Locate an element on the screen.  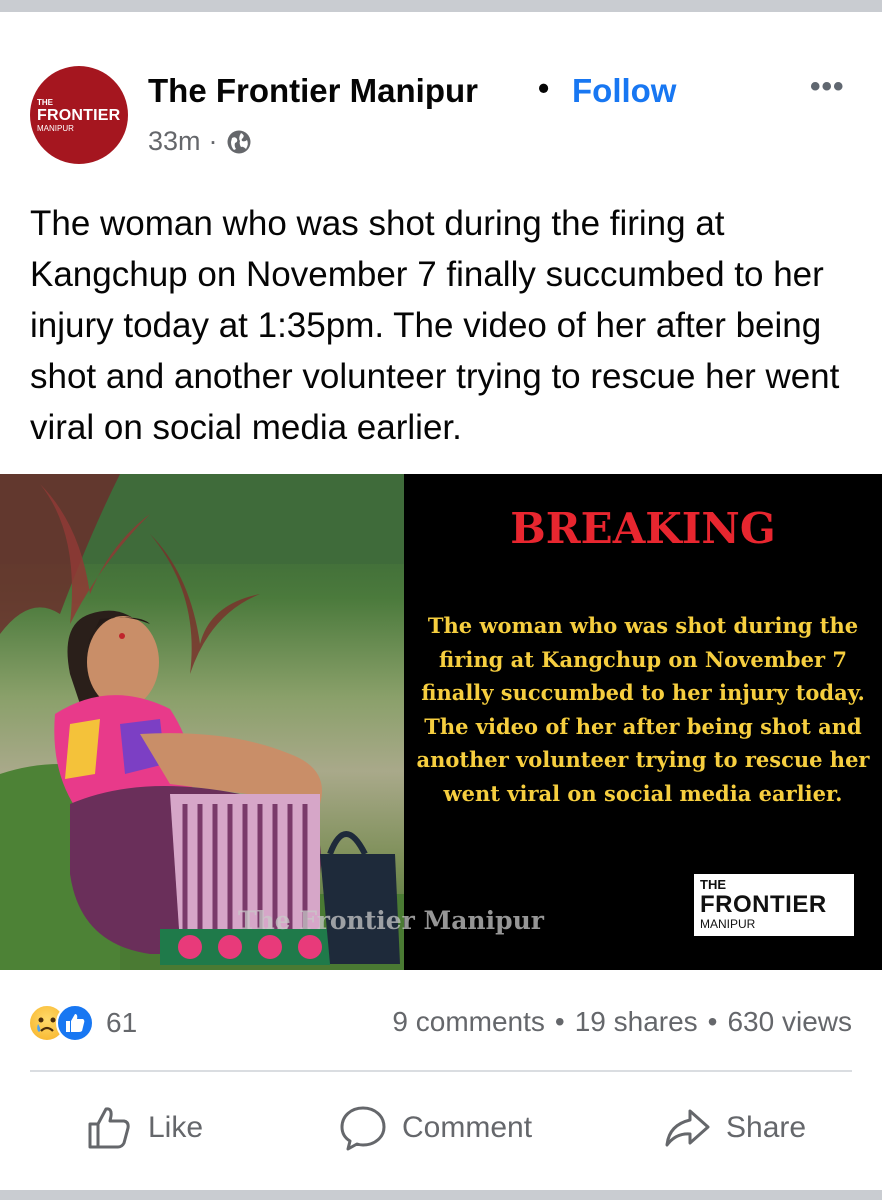
engagement-stats: 9 comments • 19 shares • 630 views is located at coordinates (622, 1022).